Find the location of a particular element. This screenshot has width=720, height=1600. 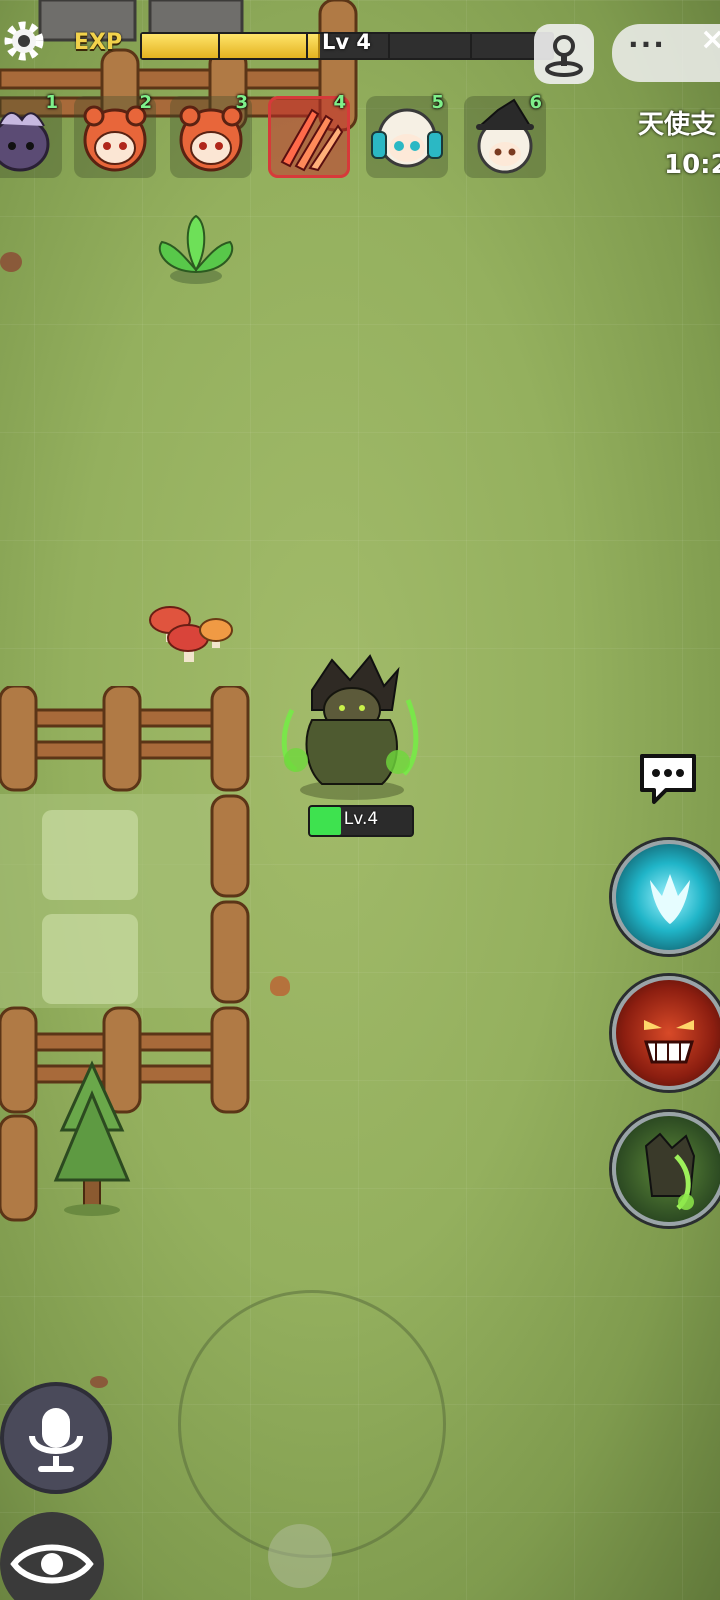

eye-icon is located at coordinates (52, 1564).